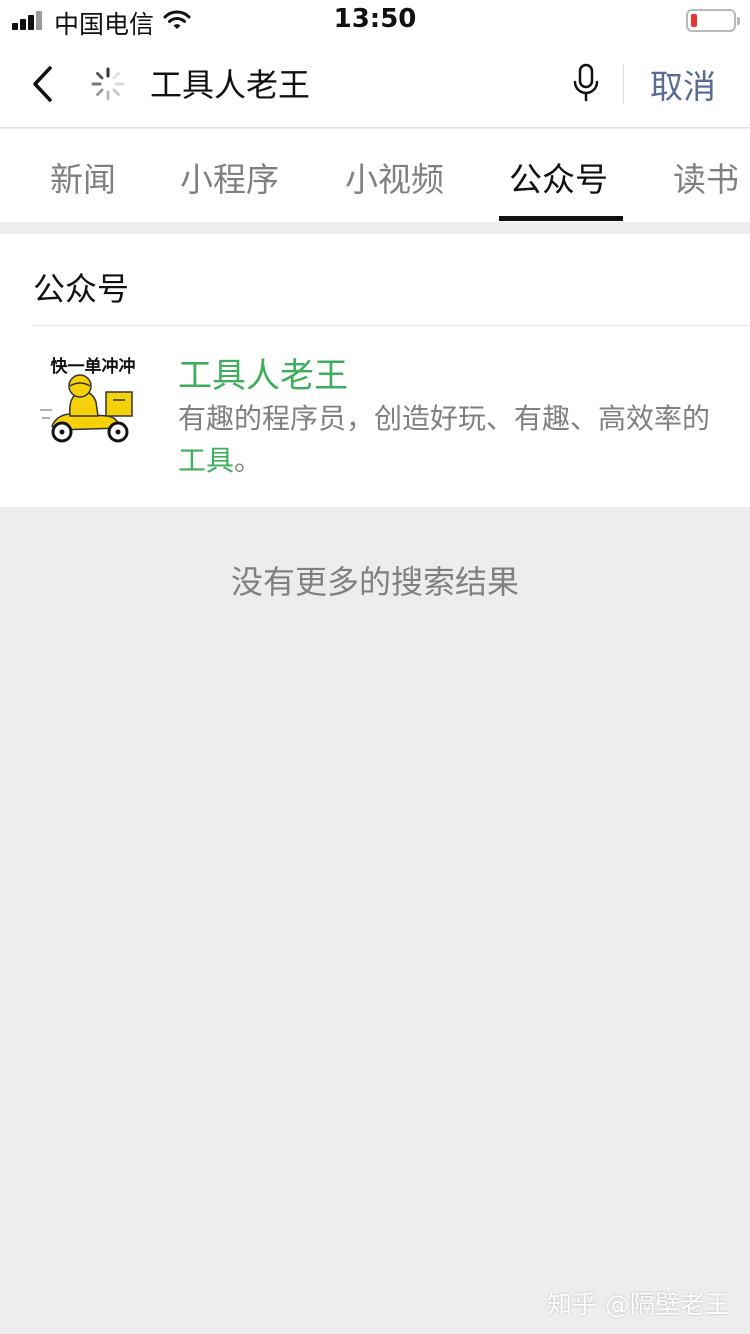  What do you see at coordinates (93, 366) in the screenshot?
I see `svg-text: 快一单冲冲` at bounding box center [93, 366].